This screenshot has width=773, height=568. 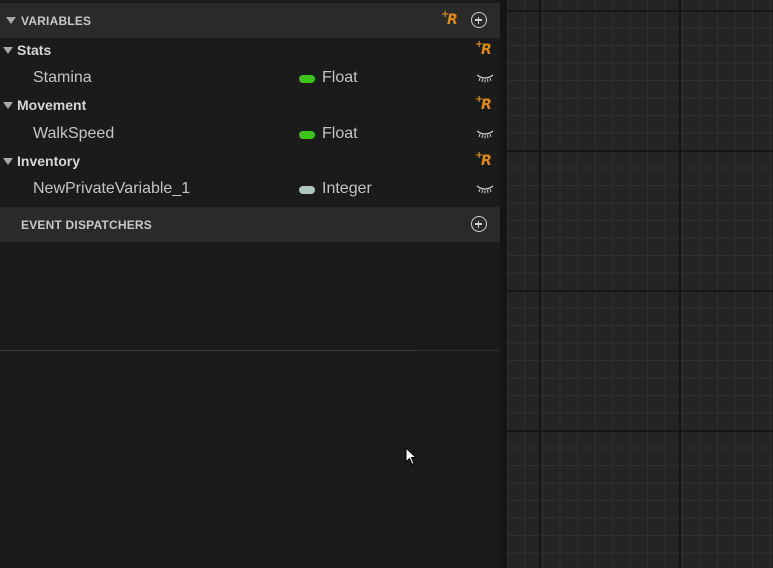 What do you see at coordinates (112, 188) in the screenshot?
I see `variable-name: NewPrivateVariable_1` at bounding box center [112, 188].